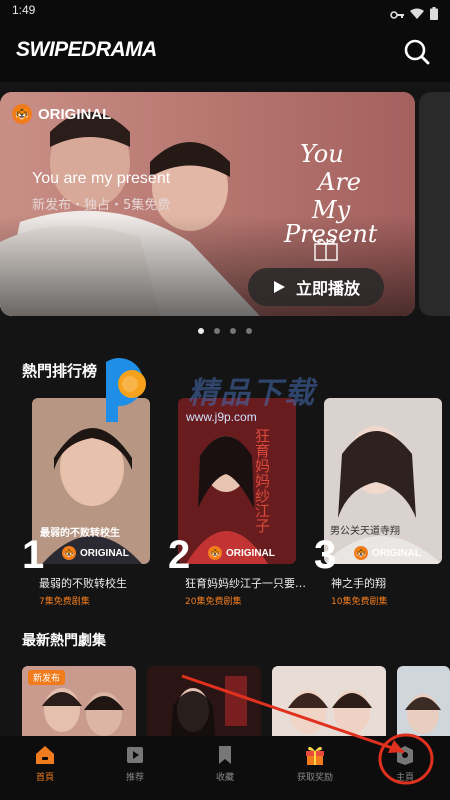 The image size is (450, 800). I want to click on poster-text: 男公关天道寺翔, so click(365, 530).